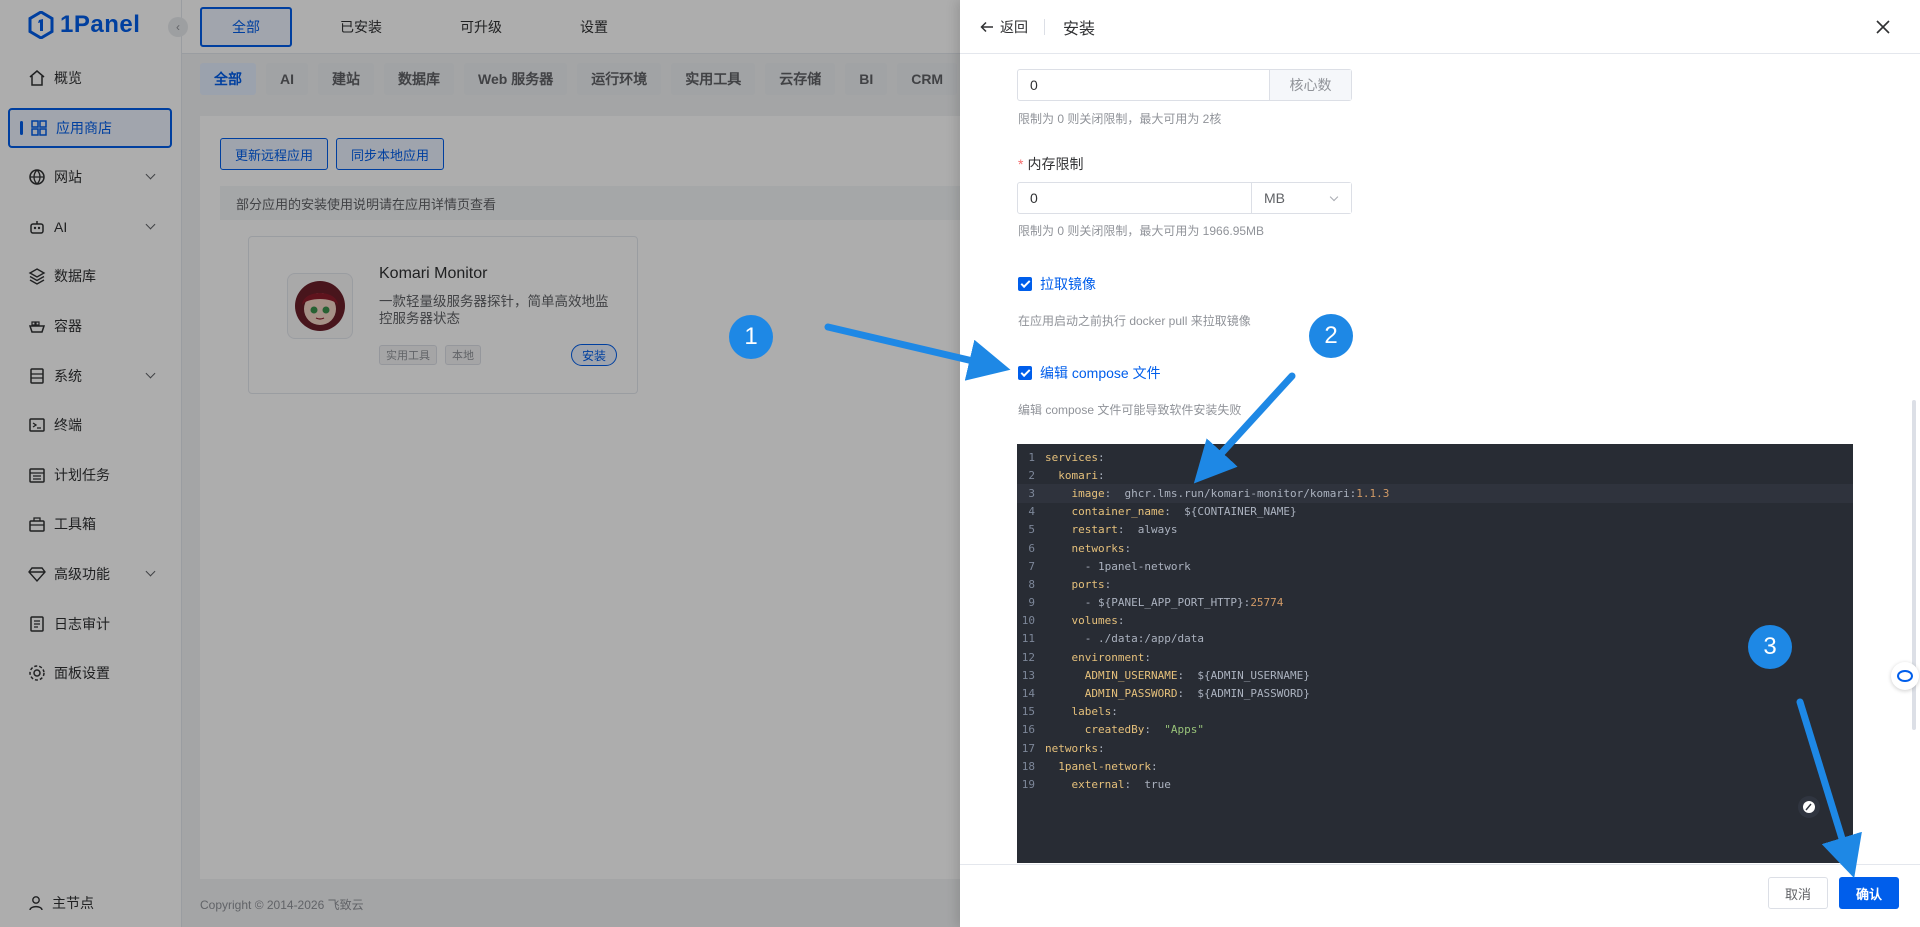 The height and width of the screenshot is (927, 1920). I want to click on code-line: 9 - ${PANEL_APP_PORT_HTTP}:25774, so click(1435, 603).